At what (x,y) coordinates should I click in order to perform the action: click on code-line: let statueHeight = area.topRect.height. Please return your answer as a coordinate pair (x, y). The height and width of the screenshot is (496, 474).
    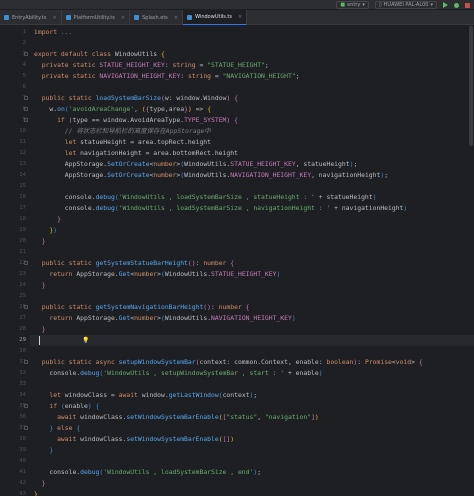
    Looking at the image, I should click on (252, 142).